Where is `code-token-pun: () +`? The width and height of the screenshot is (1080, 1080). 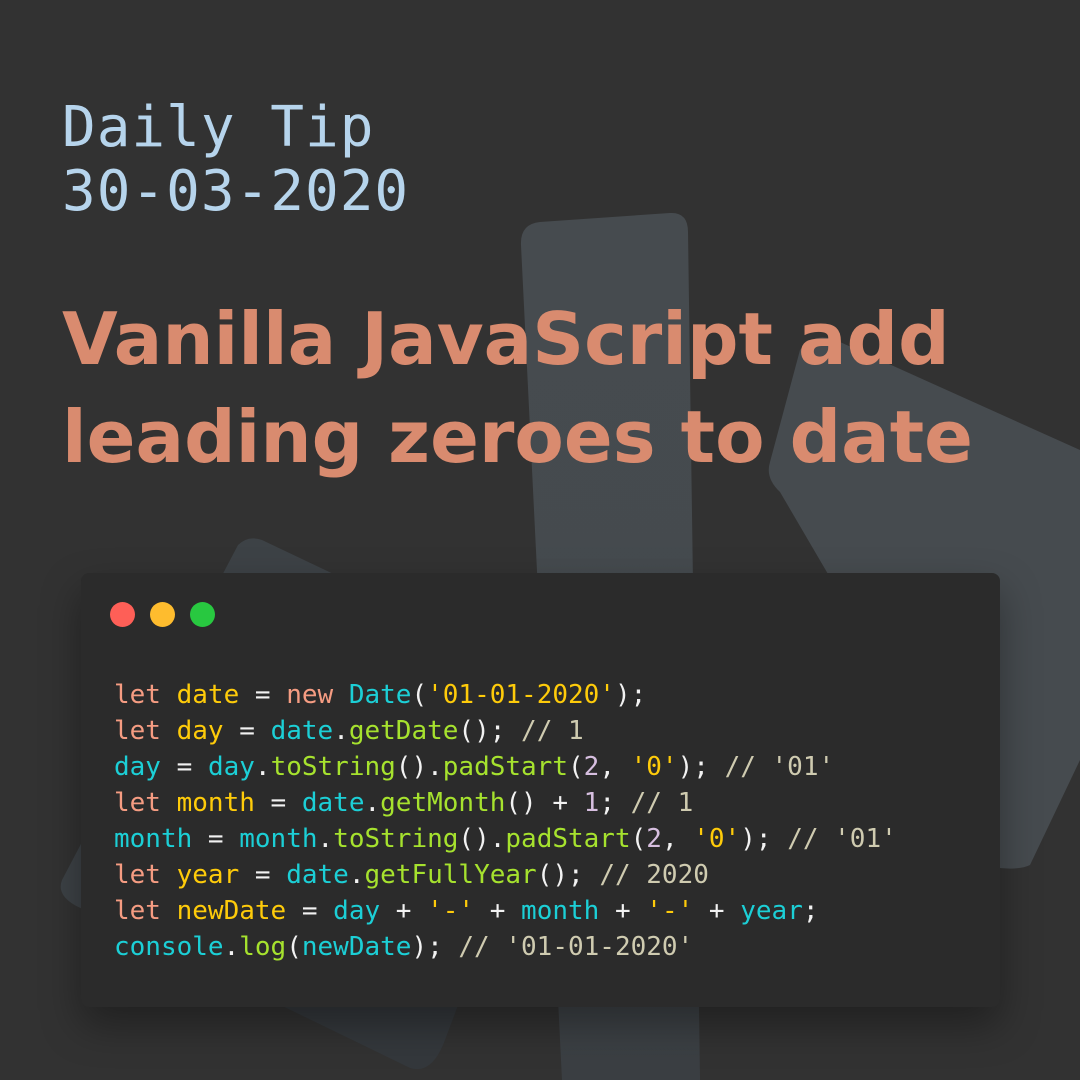
code-token-pun: () + is located at coordinates (544, 803).